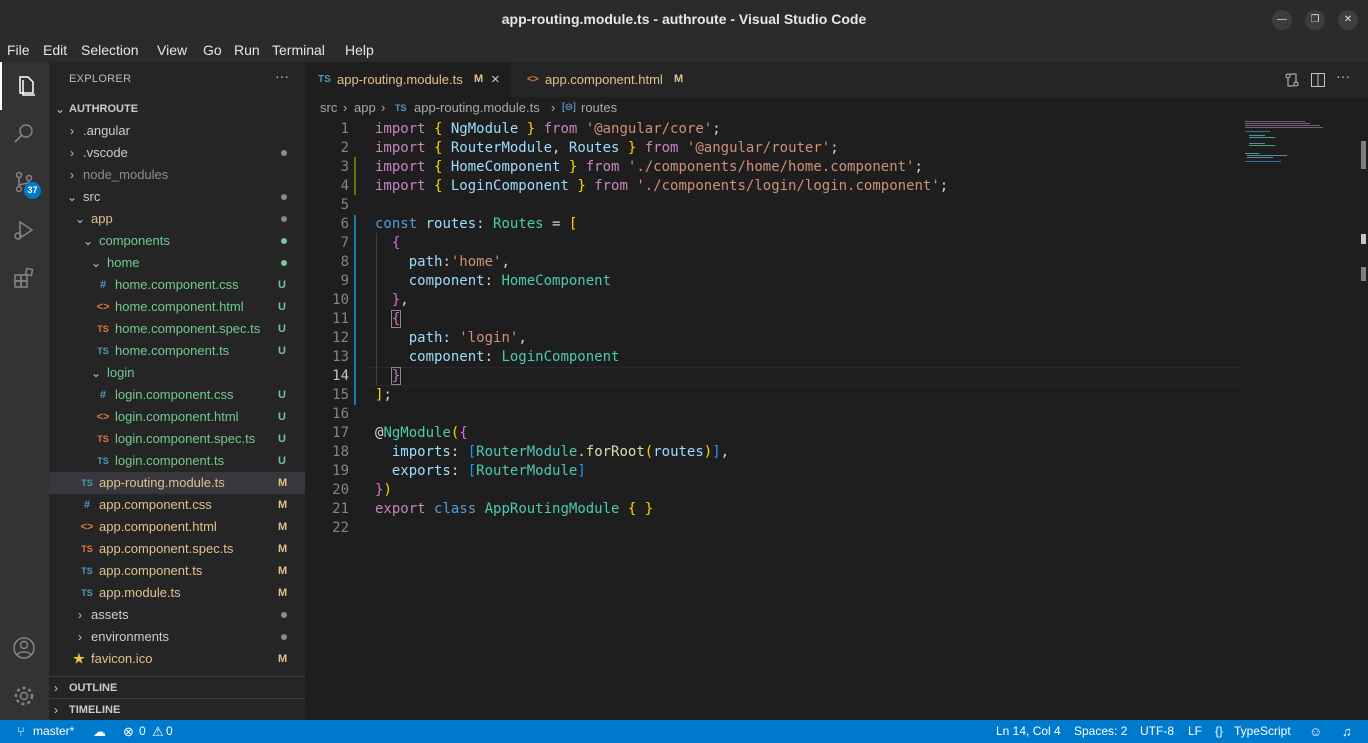 This screenshot has height=743, width=1368. What do you see at coordinates (177, 527) in the screenshot?
I see `tree-file-app-component-html: <> app.component.html M` at bounding box center [177, 527].